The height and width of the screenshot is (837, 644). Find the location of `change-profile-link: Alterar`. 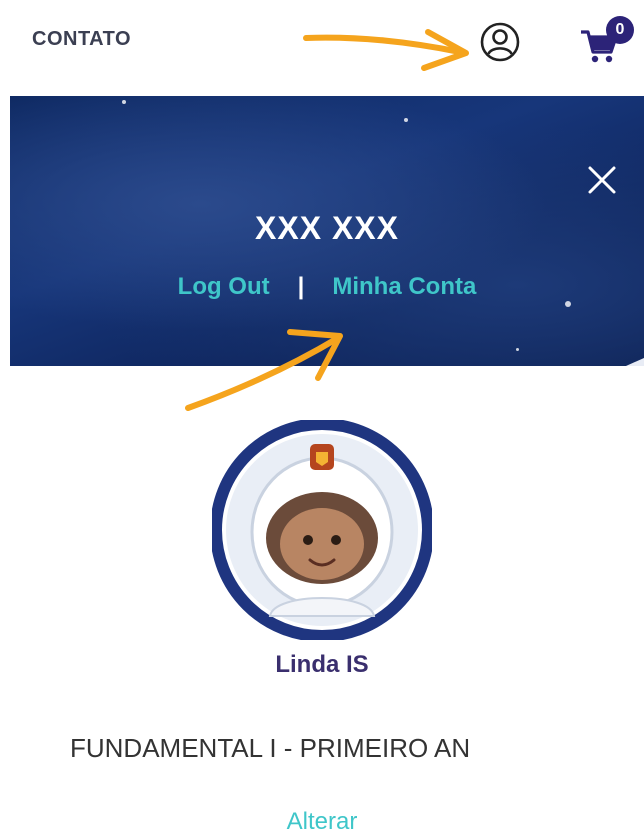

change-profile-link: Alterar is located at coordinates (322, 822).